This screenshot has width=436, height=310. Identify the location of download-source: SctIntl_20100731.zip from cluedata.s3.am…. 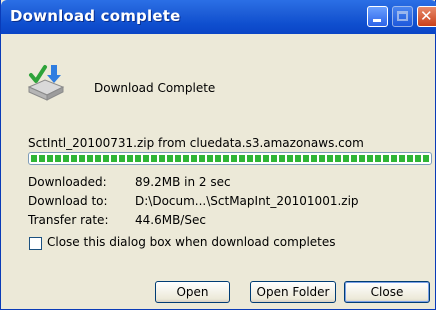
(196, 143).